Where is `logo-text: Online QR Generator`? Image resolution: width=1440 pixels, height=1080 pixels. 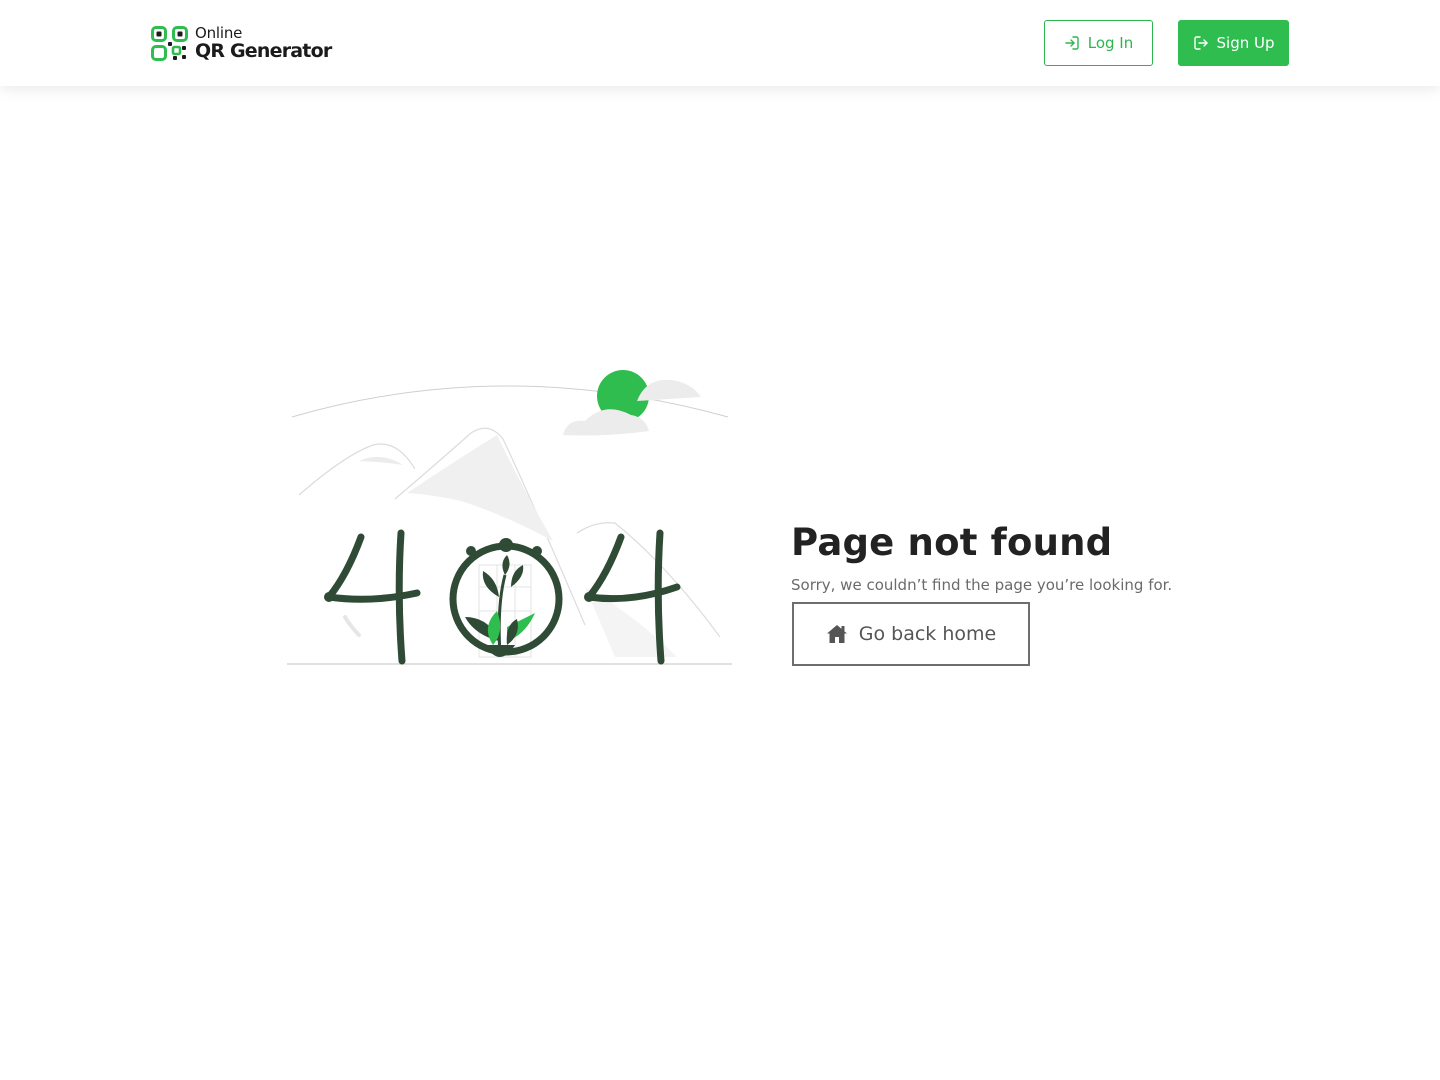
logo-text: Online QR Generator is located at coordinates (263, 42).